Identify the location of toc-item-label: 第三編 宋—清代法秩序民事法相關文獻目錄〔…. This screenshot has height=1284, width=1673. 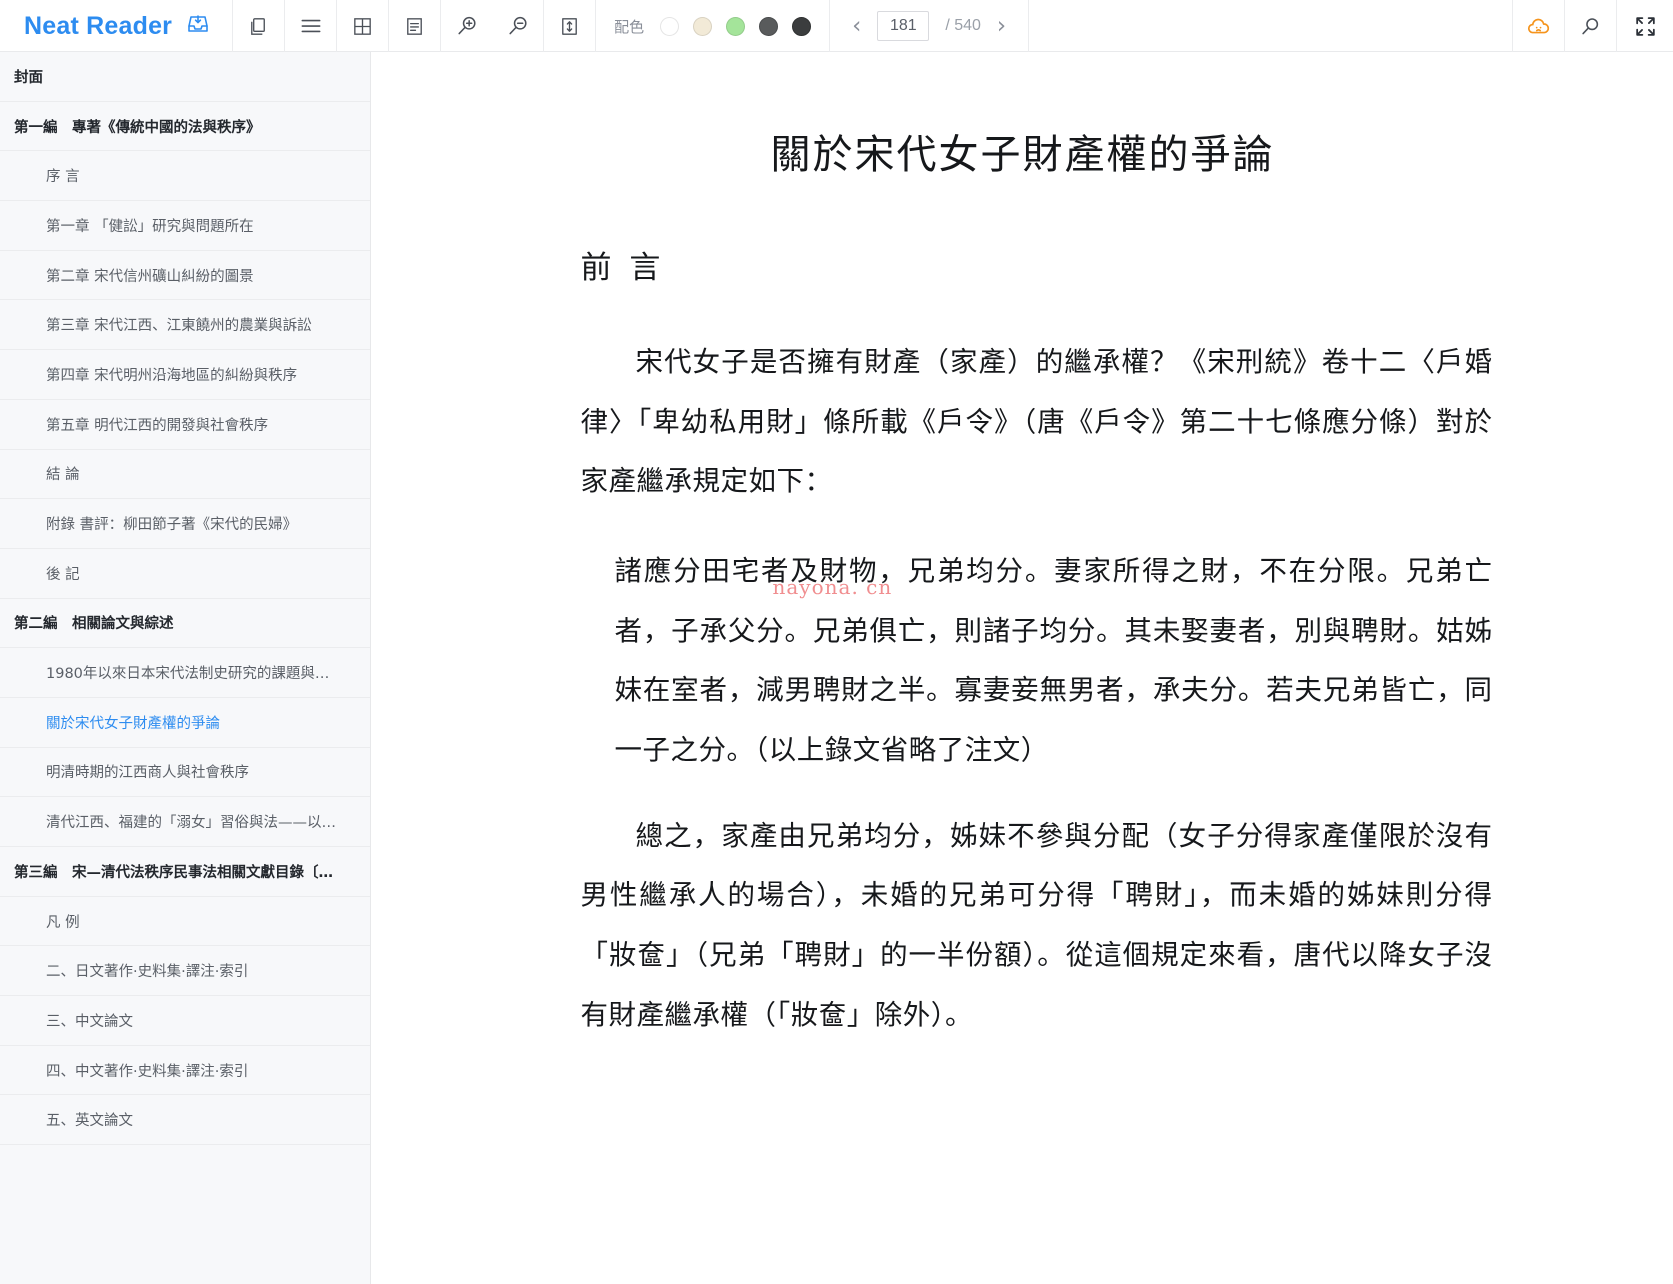
(173, 872).